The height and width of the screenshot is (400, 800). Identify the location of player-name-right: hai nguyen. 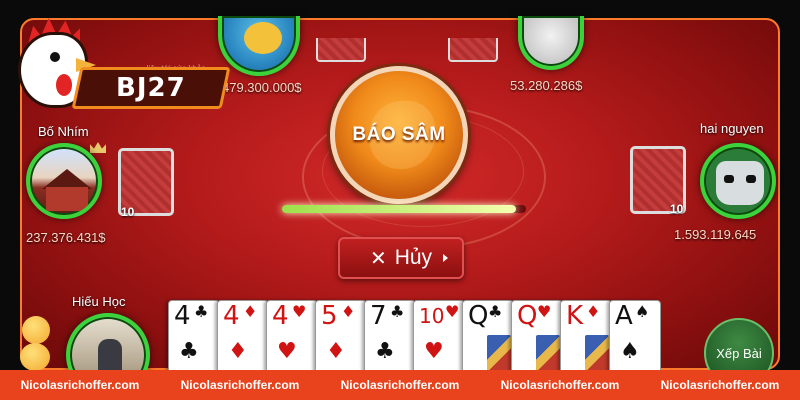
(732, 128).